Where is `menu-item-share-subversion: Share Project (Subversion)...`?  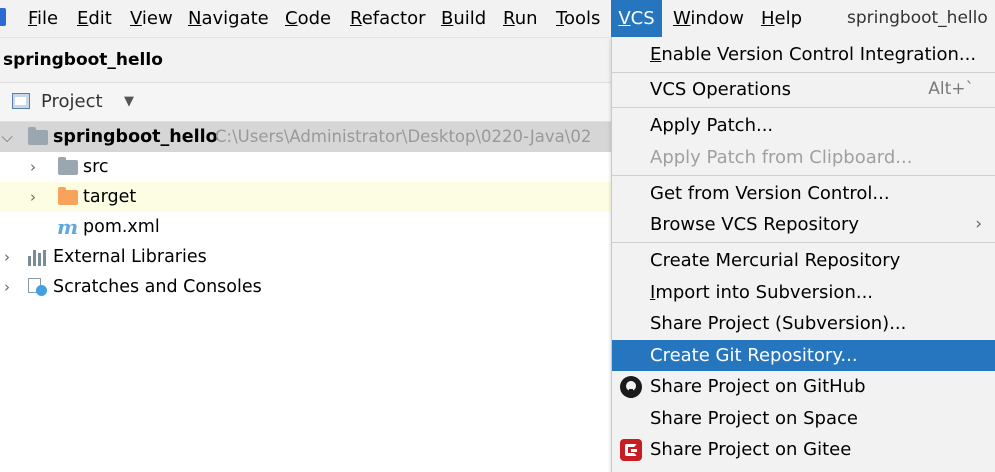 menu-item-share-subversion: Share Project (Subversion)... is located at coordinates (803, 323).